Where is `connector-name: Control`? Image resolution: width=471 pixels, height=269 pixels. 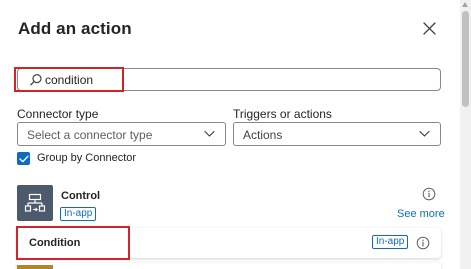
connector-name: Control is located at coordinates (80, 196).